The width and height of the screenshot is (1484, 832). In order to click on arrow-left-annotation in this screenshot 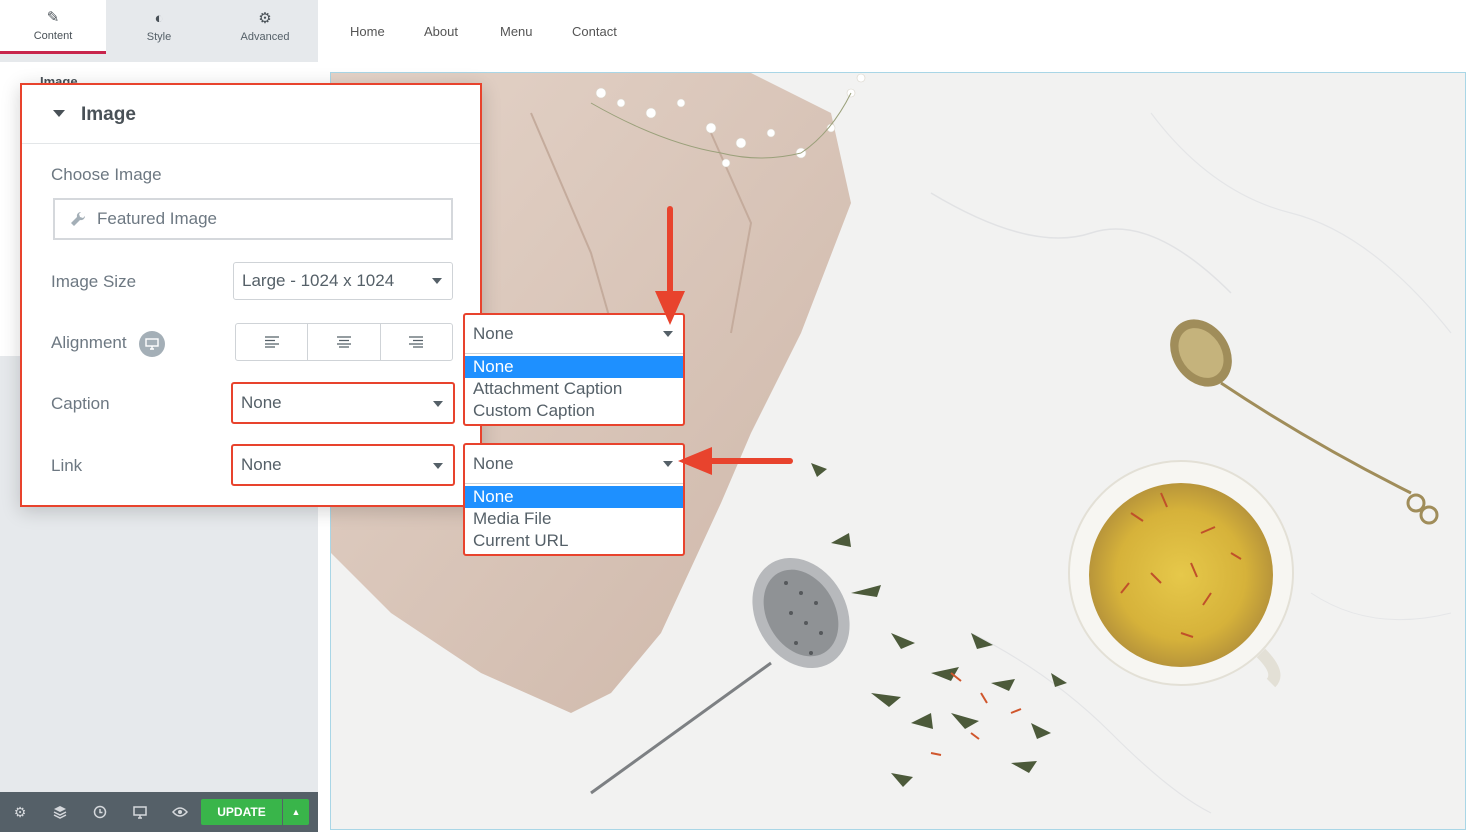, I will do `click(735, 461)`.